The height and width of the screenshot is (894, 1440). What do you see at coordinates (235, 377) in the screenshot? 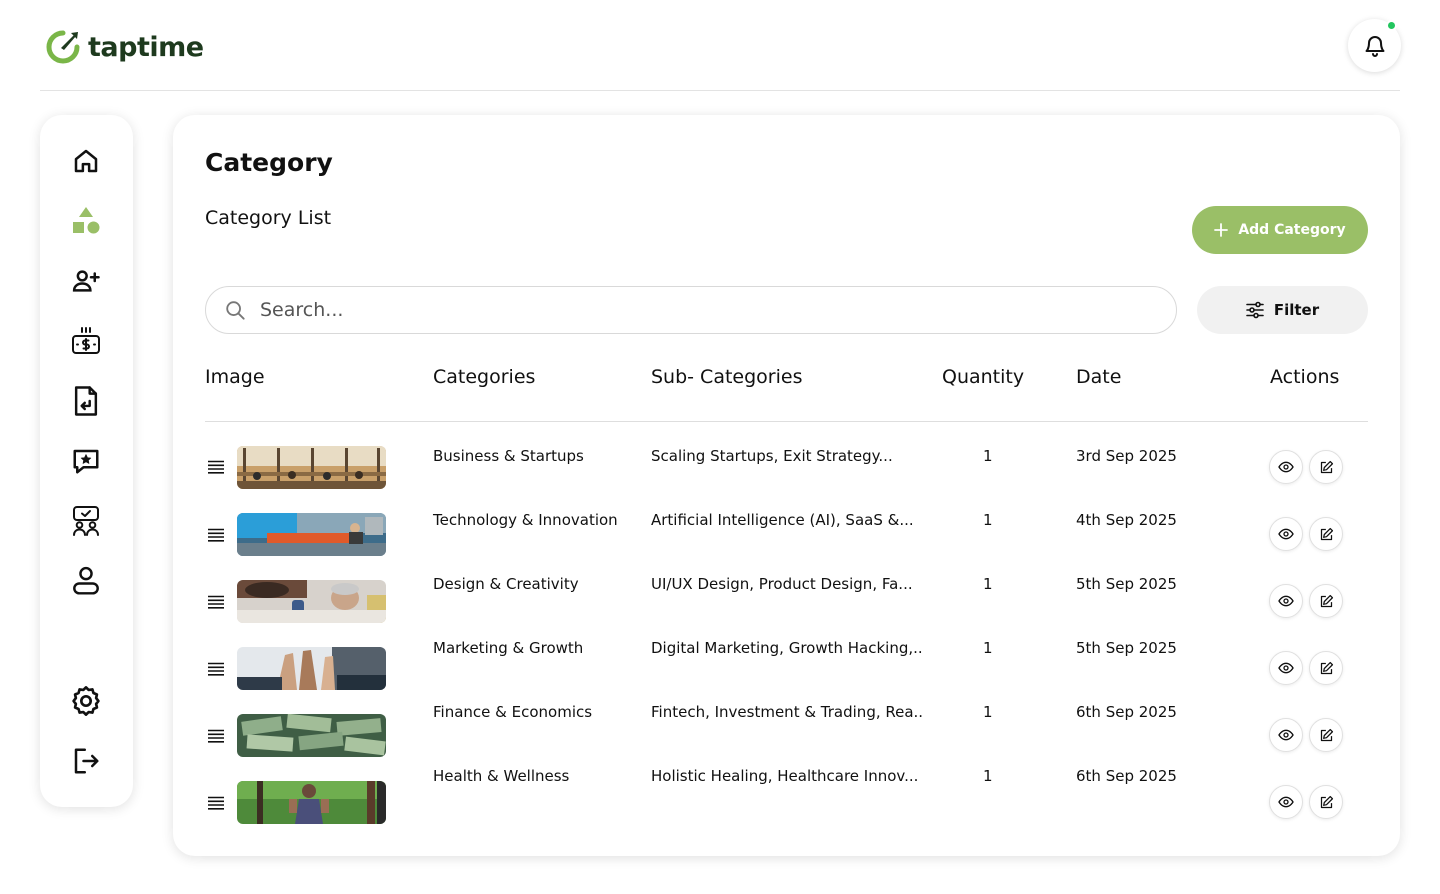
I see `column-header-image: Image` at bounding box center [235, 377].